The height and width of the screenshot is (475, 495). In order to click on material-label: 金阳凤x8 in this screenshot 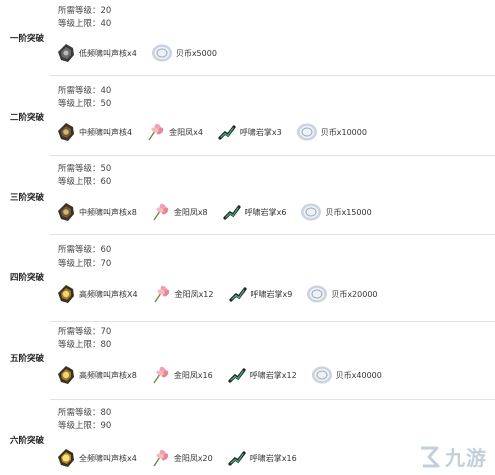, I will do `click(190, 212)`.